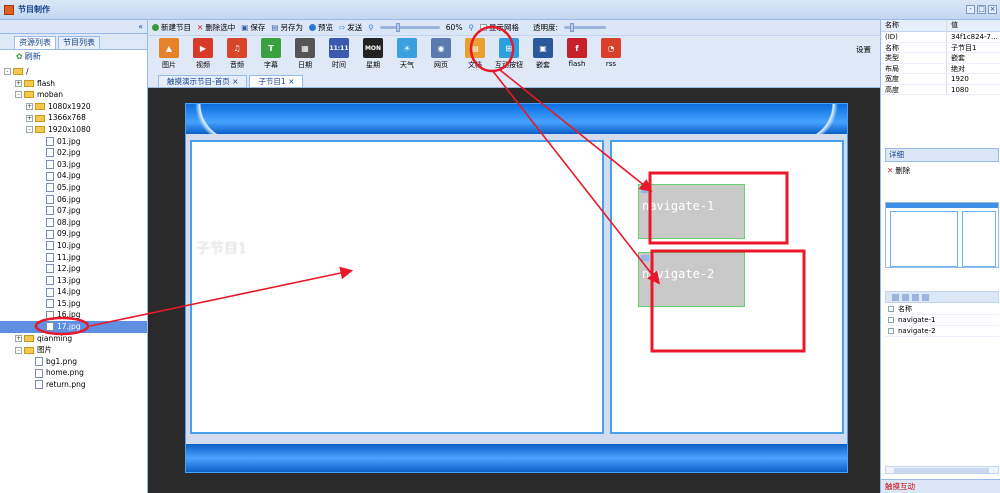  What do you see at coordinates (973, 48) in the screenshot?
I see `property-value: 子节目1` at bounding box center [973, 48].